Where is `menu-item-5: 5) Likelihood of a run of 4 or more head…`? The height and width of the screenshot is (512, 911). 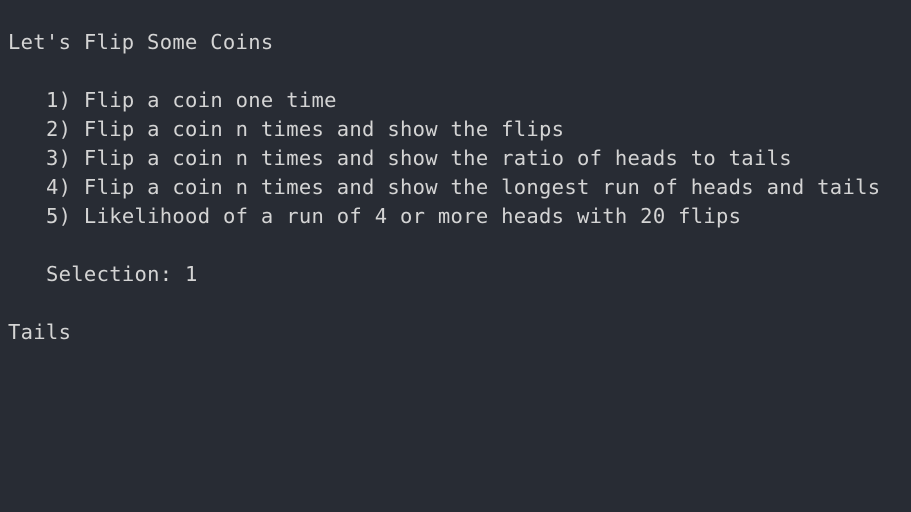
menu-item-5: 5) Likelihood of a run of 4 or more head… is located at coordinates (394, 216).